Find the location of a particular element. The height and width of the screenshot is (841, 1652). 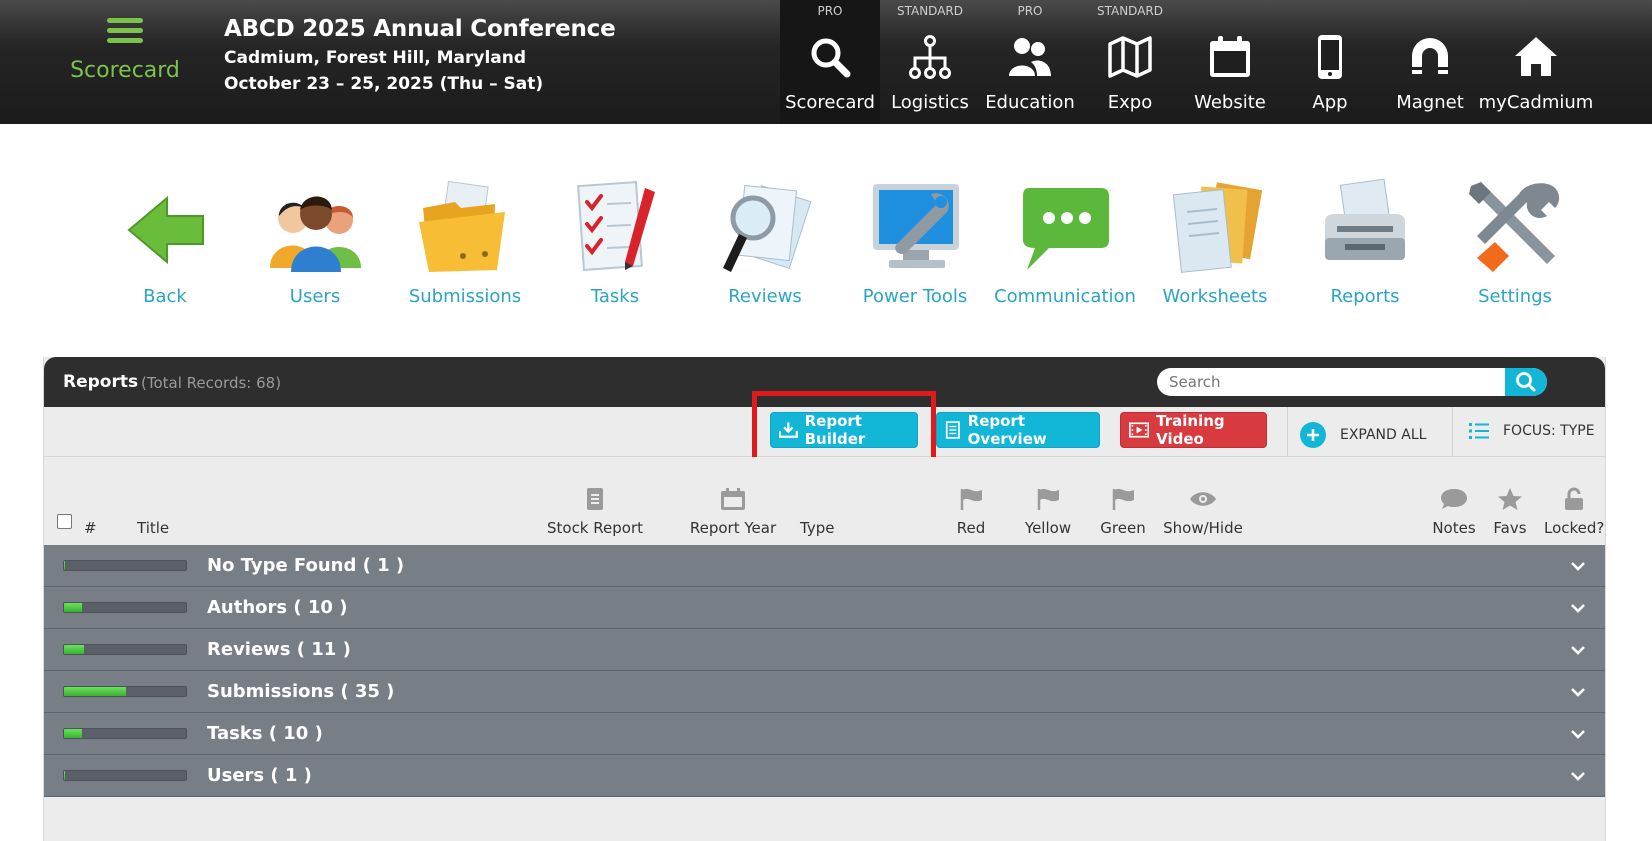

tool-label: Users is located at coordinates (315, 296).